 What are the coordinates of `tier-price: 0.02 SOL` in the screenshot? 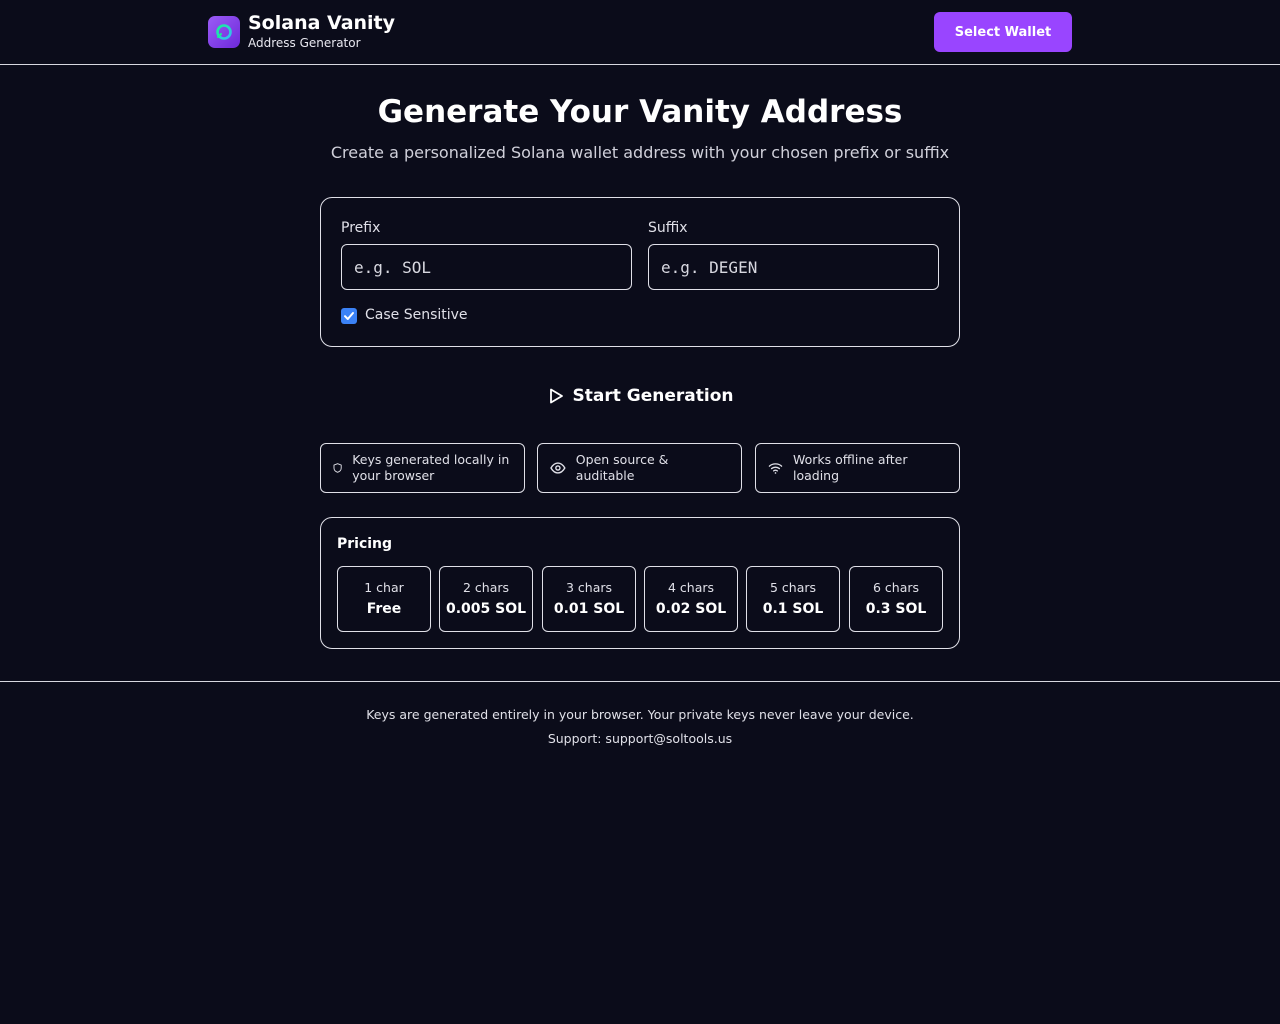 It's located at (691, 609).